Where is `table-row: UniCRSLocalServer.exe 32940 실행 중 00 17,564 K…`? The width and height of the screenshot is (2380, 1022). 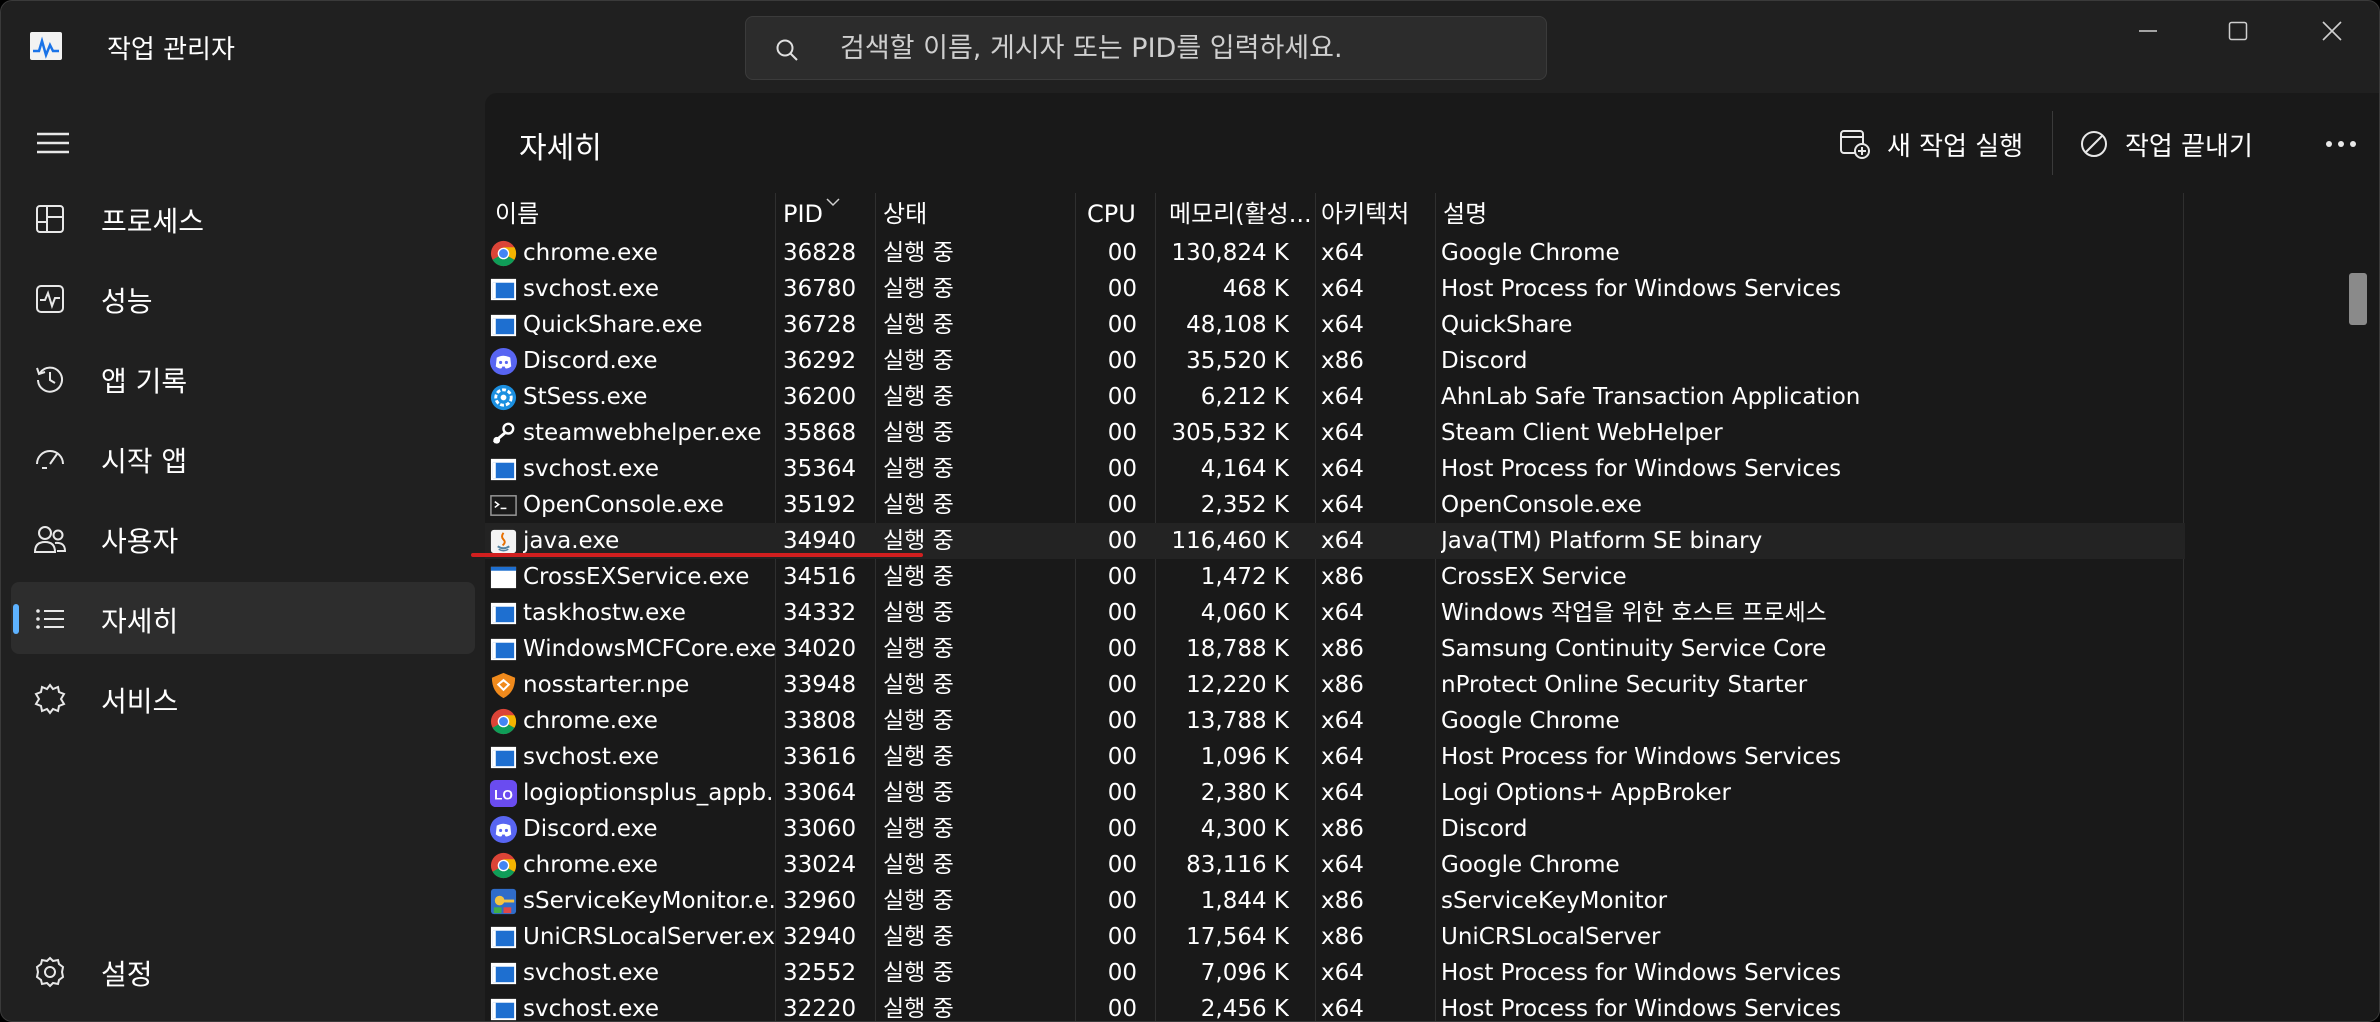
table-row: UniCRSLocalServer.exe 32940 실행 중 00 17,564 K… is located at coordinates (1335, 937).